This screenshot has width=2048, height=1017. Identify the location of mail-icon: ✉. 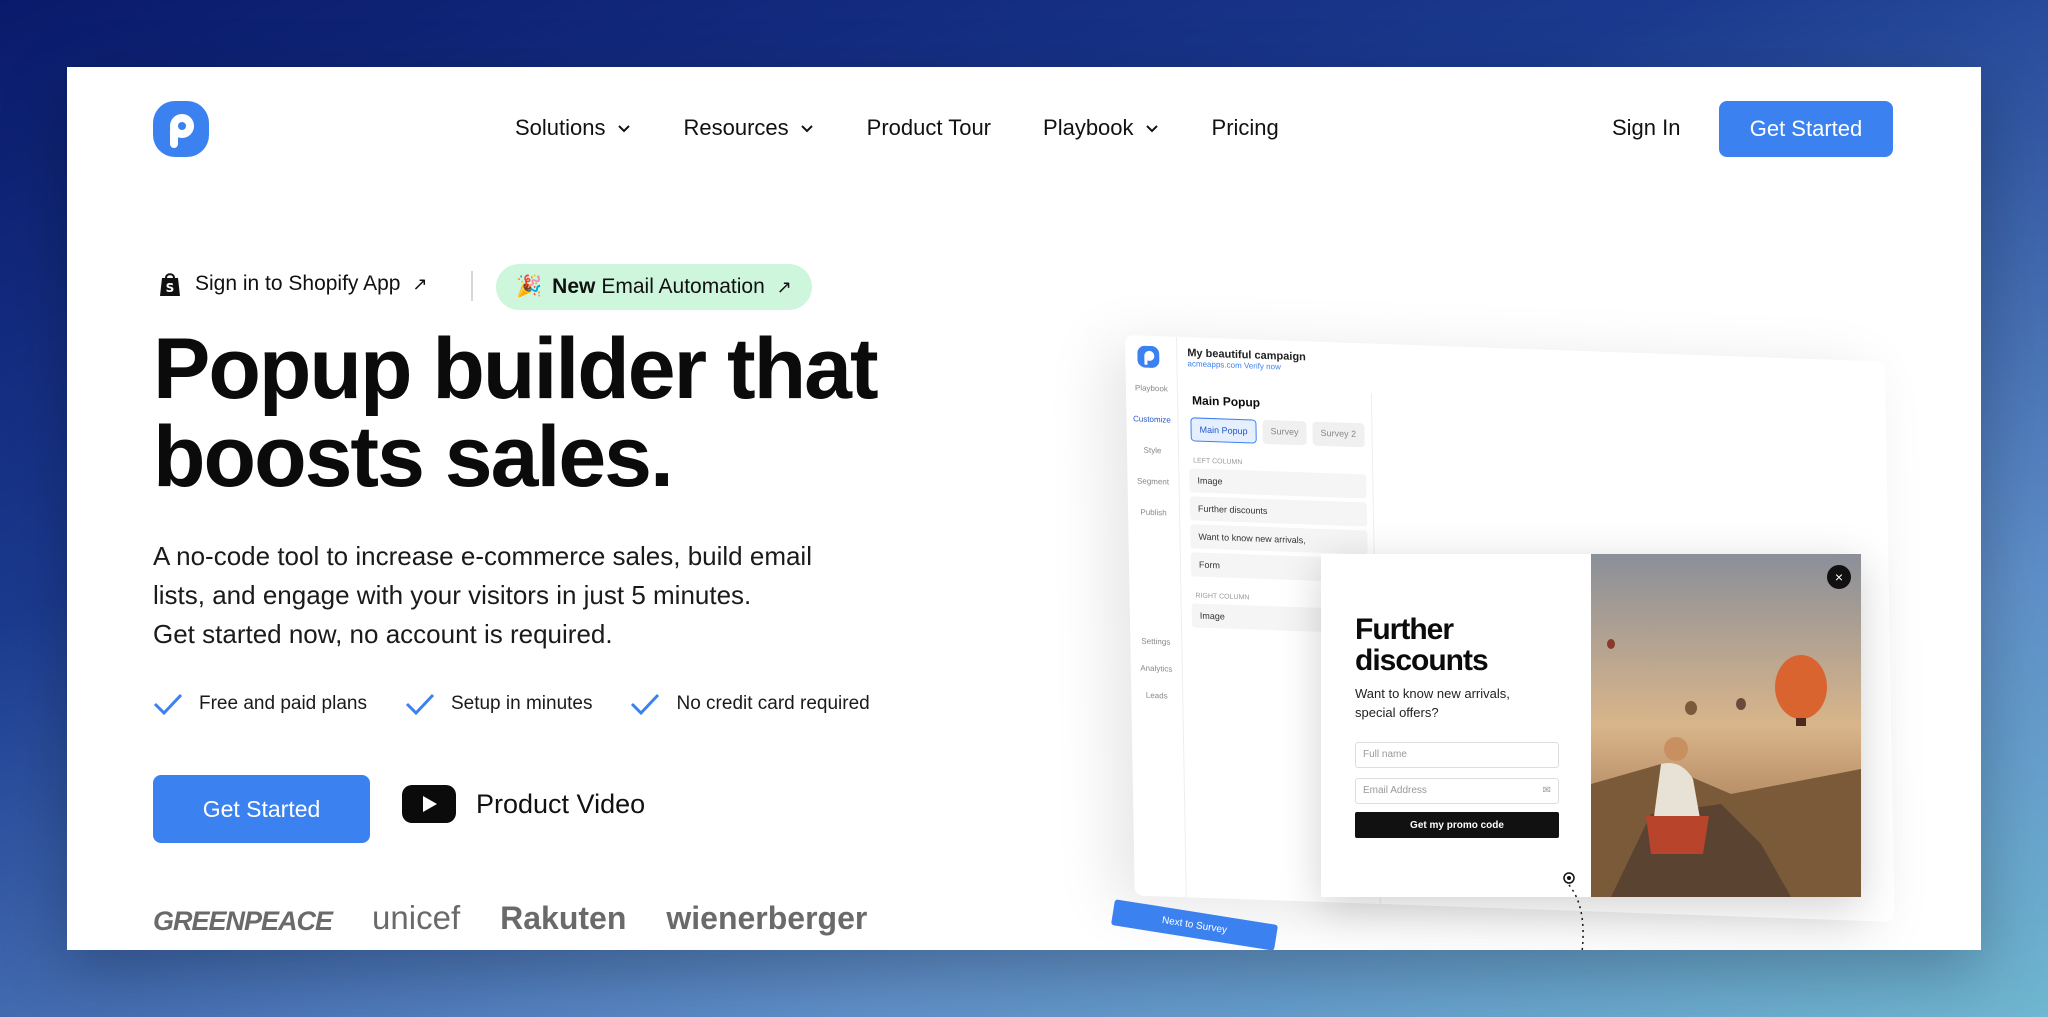
(1546, 790).